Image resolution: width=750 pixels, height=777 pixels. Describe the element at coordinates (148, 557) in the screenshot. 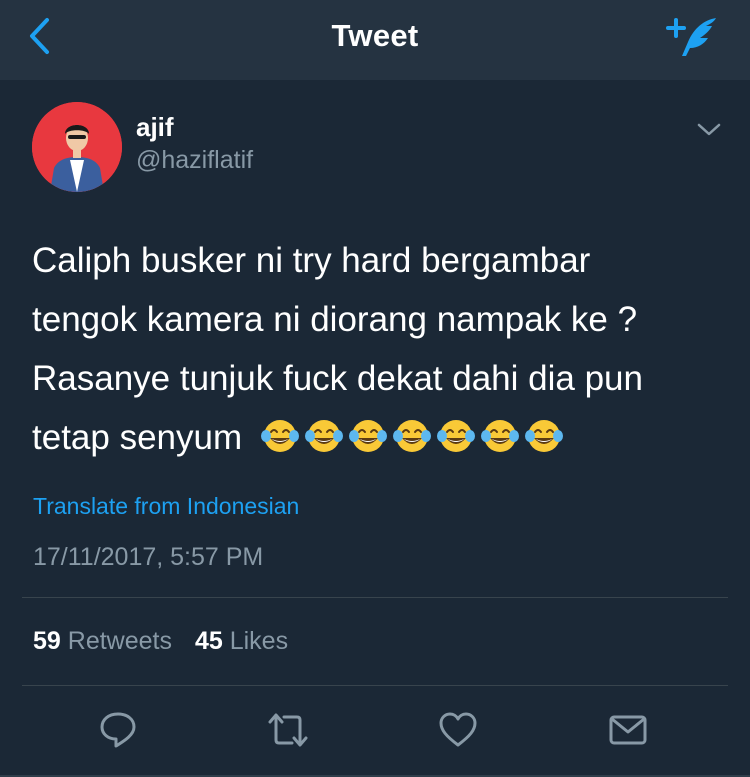

I see `tweet-timestamp: 17/11/2017, 5:57 PM` at that location.